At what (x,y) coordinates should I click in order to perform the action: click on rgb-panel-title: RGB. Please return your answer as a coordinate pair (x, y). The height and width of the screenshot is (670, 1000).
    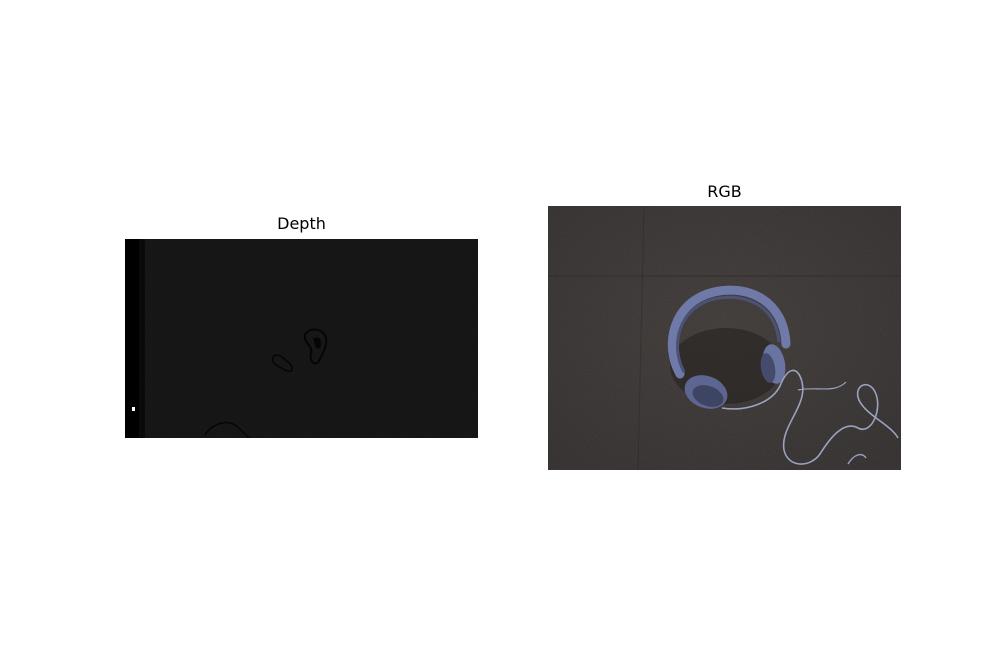
    Looking at the image, I should click on (724, 191).